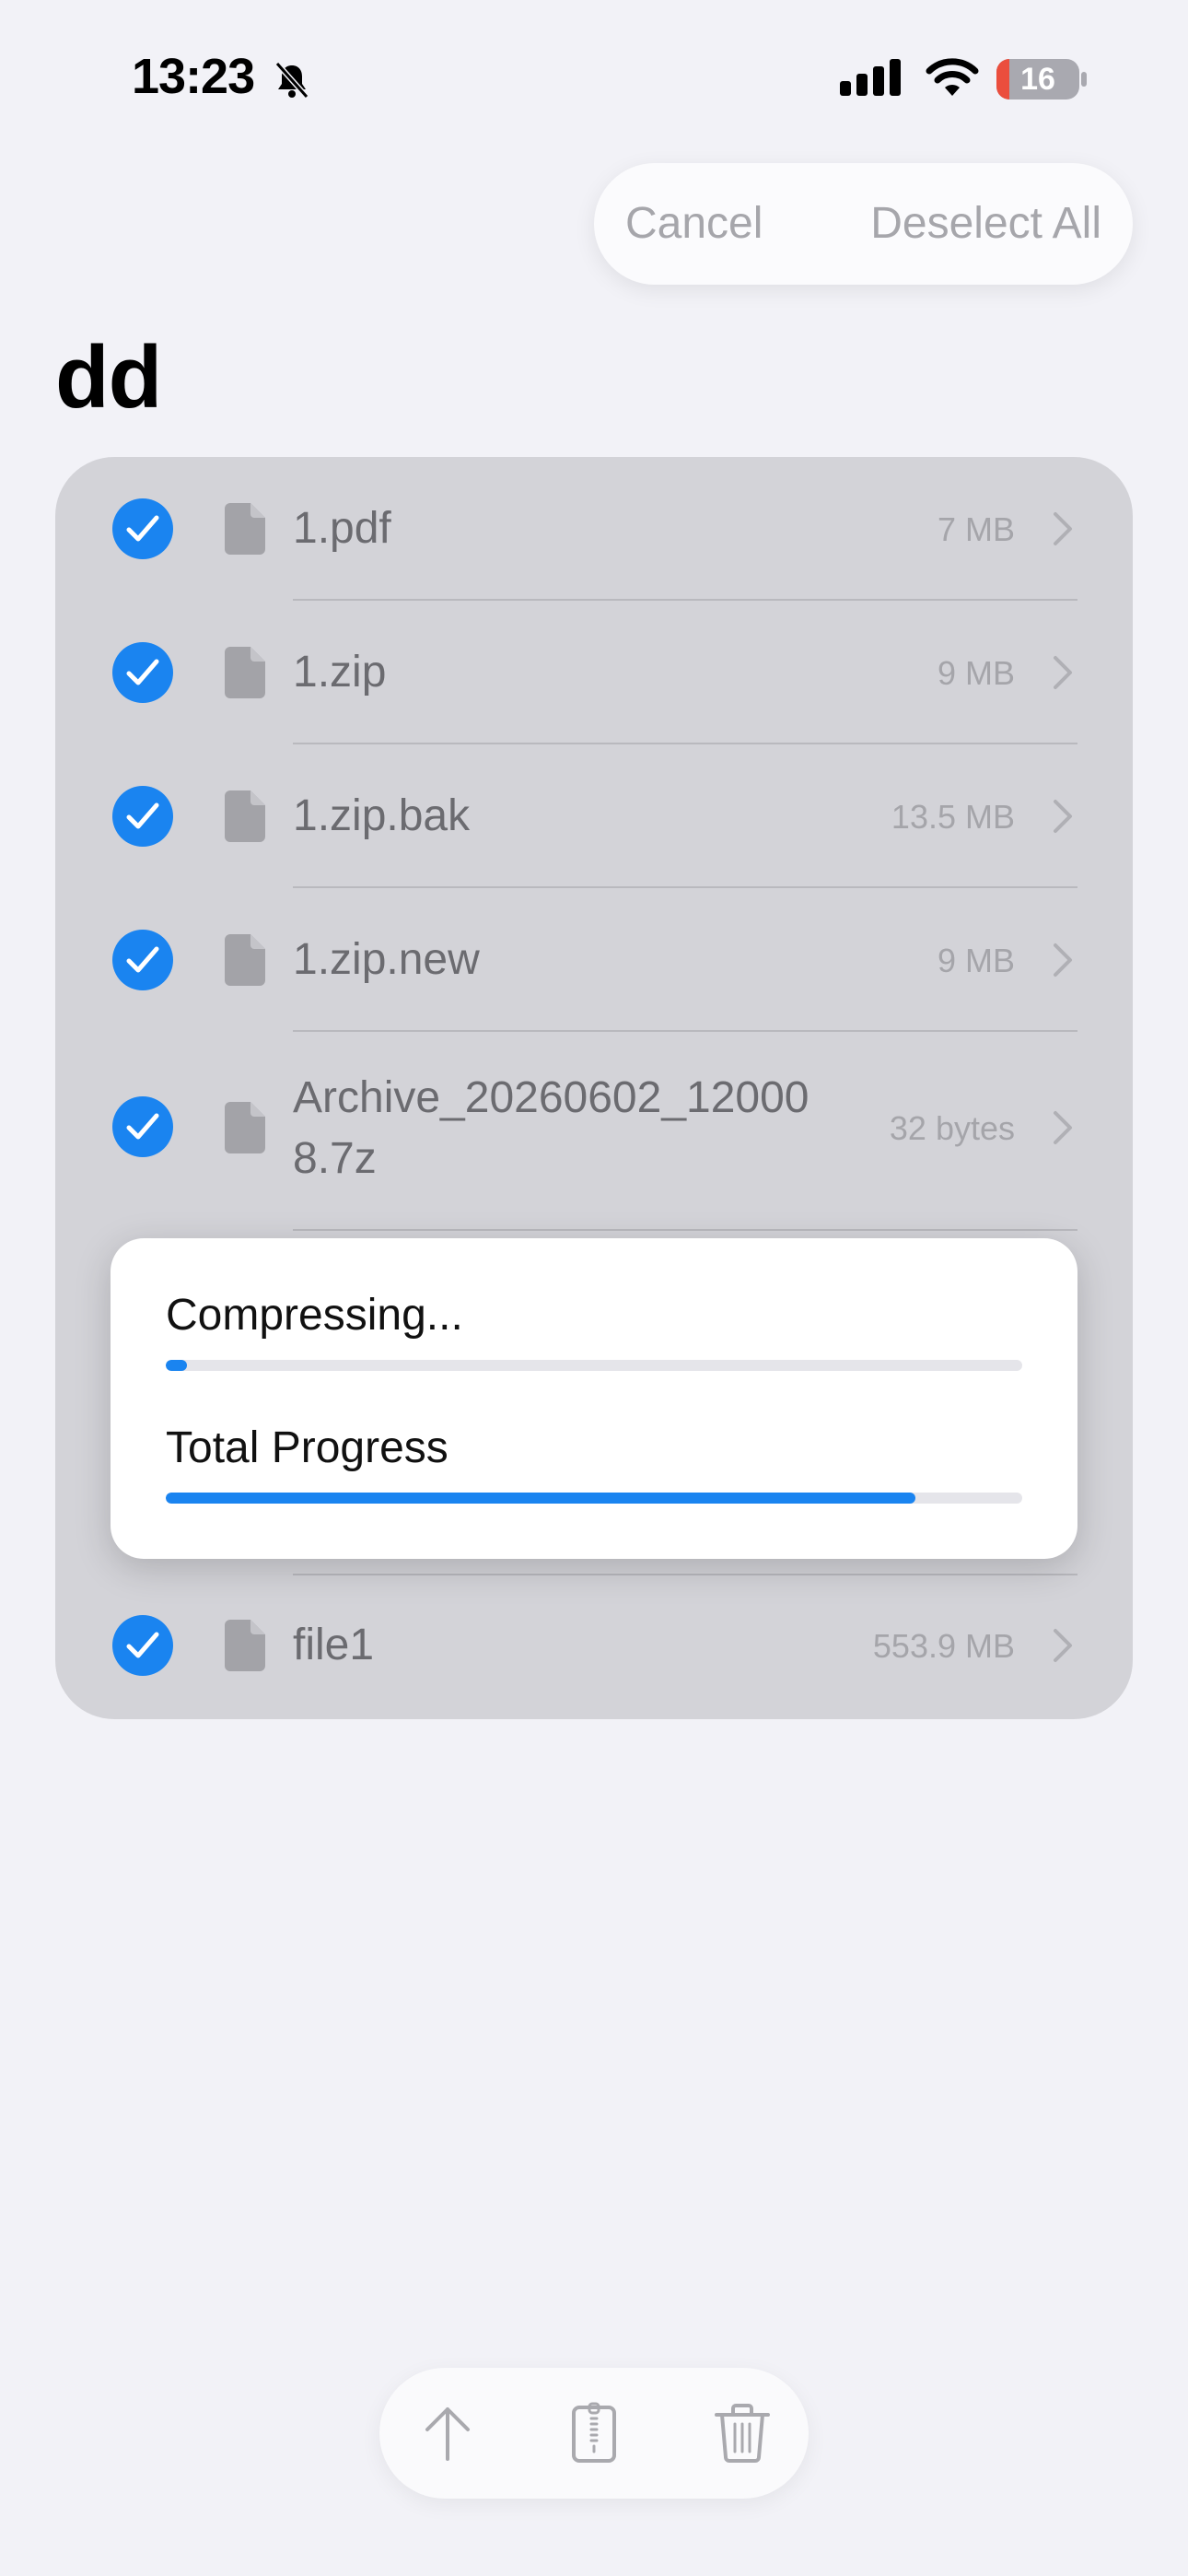 This screenshot has width=1188, height=2576. What do you see at coordinates (952, 77) in the screenshot?
I see `wifi-icon` at bounding box center [952, 77].